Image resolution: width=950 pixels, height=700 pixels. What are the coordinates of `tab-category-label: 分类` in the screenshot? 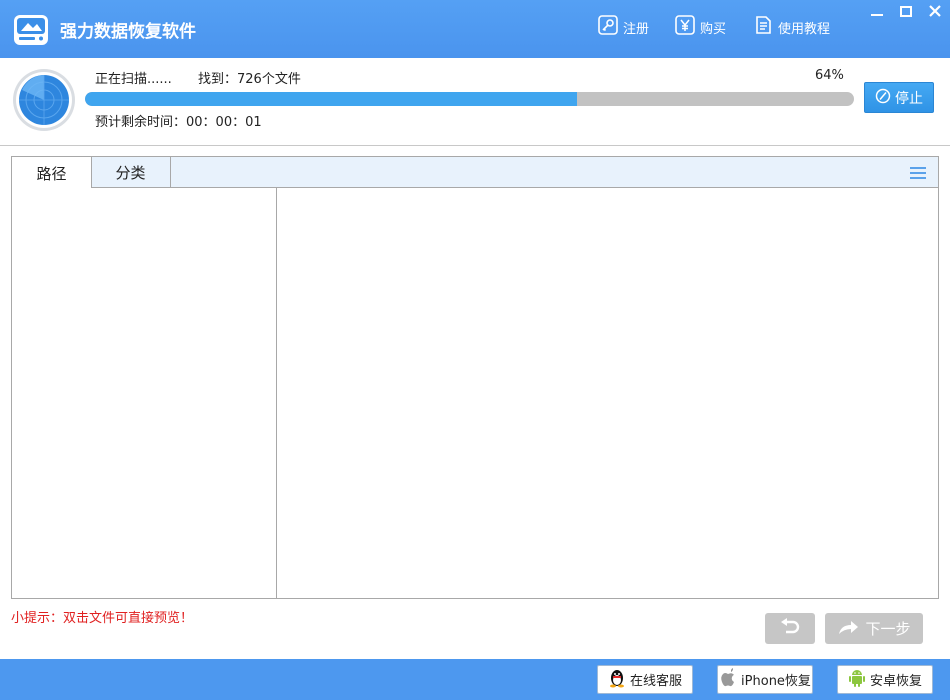 It's located at (130, 173).